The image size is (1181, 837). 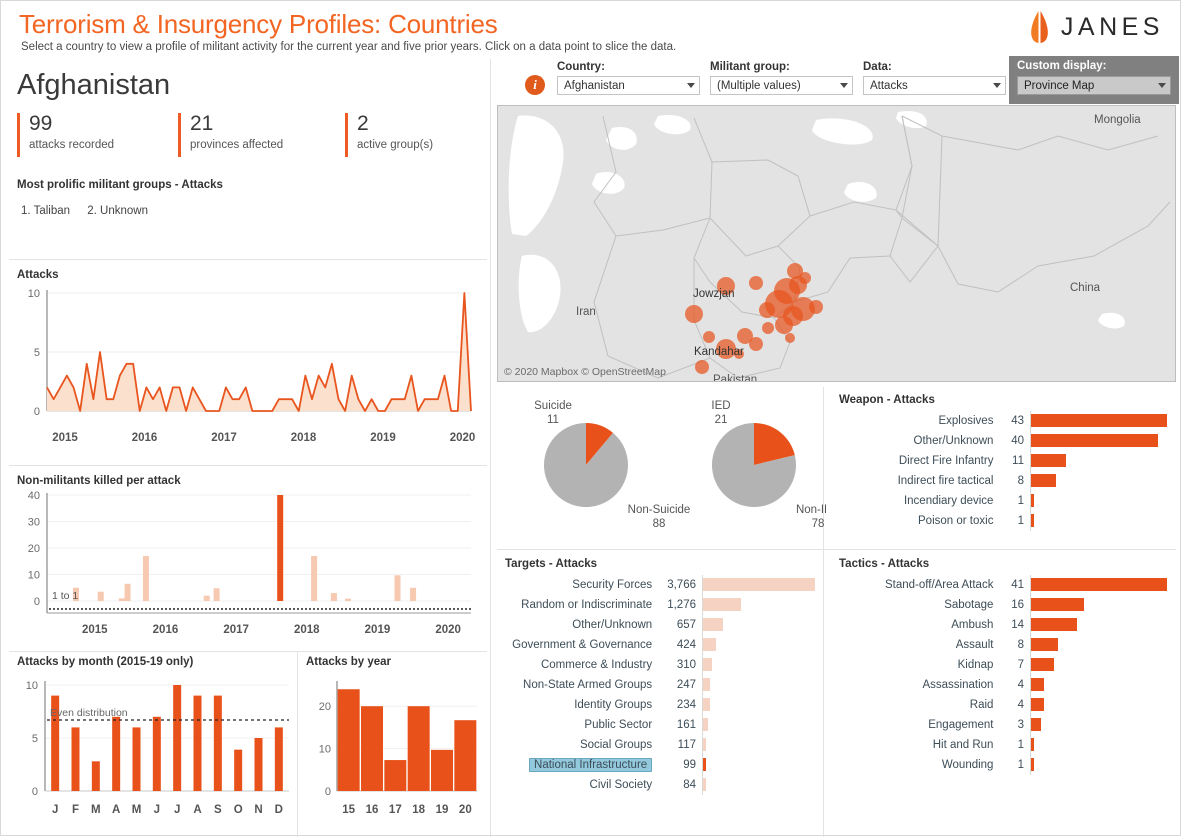 What do you see at coordinates (1003, 421) in the screenshot?
I see `bar-row: Explosives 43` at bounding box center [1003, 421].